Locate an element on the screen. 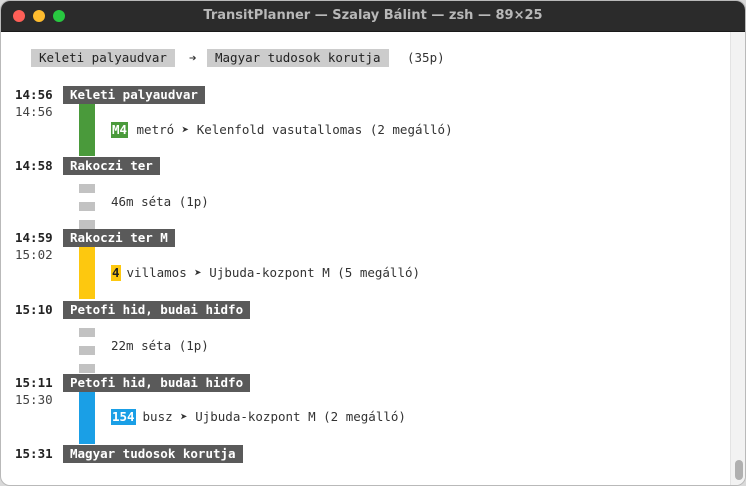 This screenshot has width=746, height=486. stop-name: Rakoczi ter is located at coordinates (111, 166).